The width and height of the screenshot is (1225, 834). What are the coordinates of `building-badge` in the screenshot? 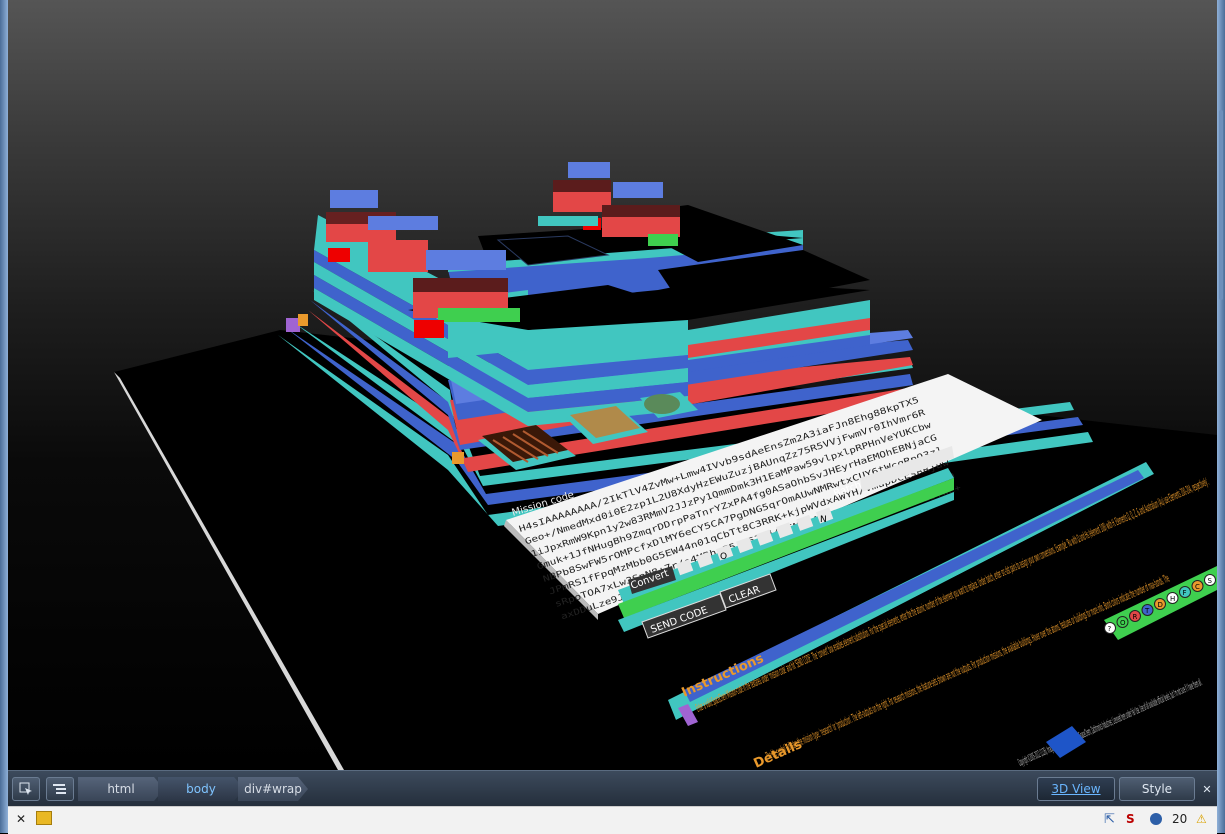 It's located at (458, 458).